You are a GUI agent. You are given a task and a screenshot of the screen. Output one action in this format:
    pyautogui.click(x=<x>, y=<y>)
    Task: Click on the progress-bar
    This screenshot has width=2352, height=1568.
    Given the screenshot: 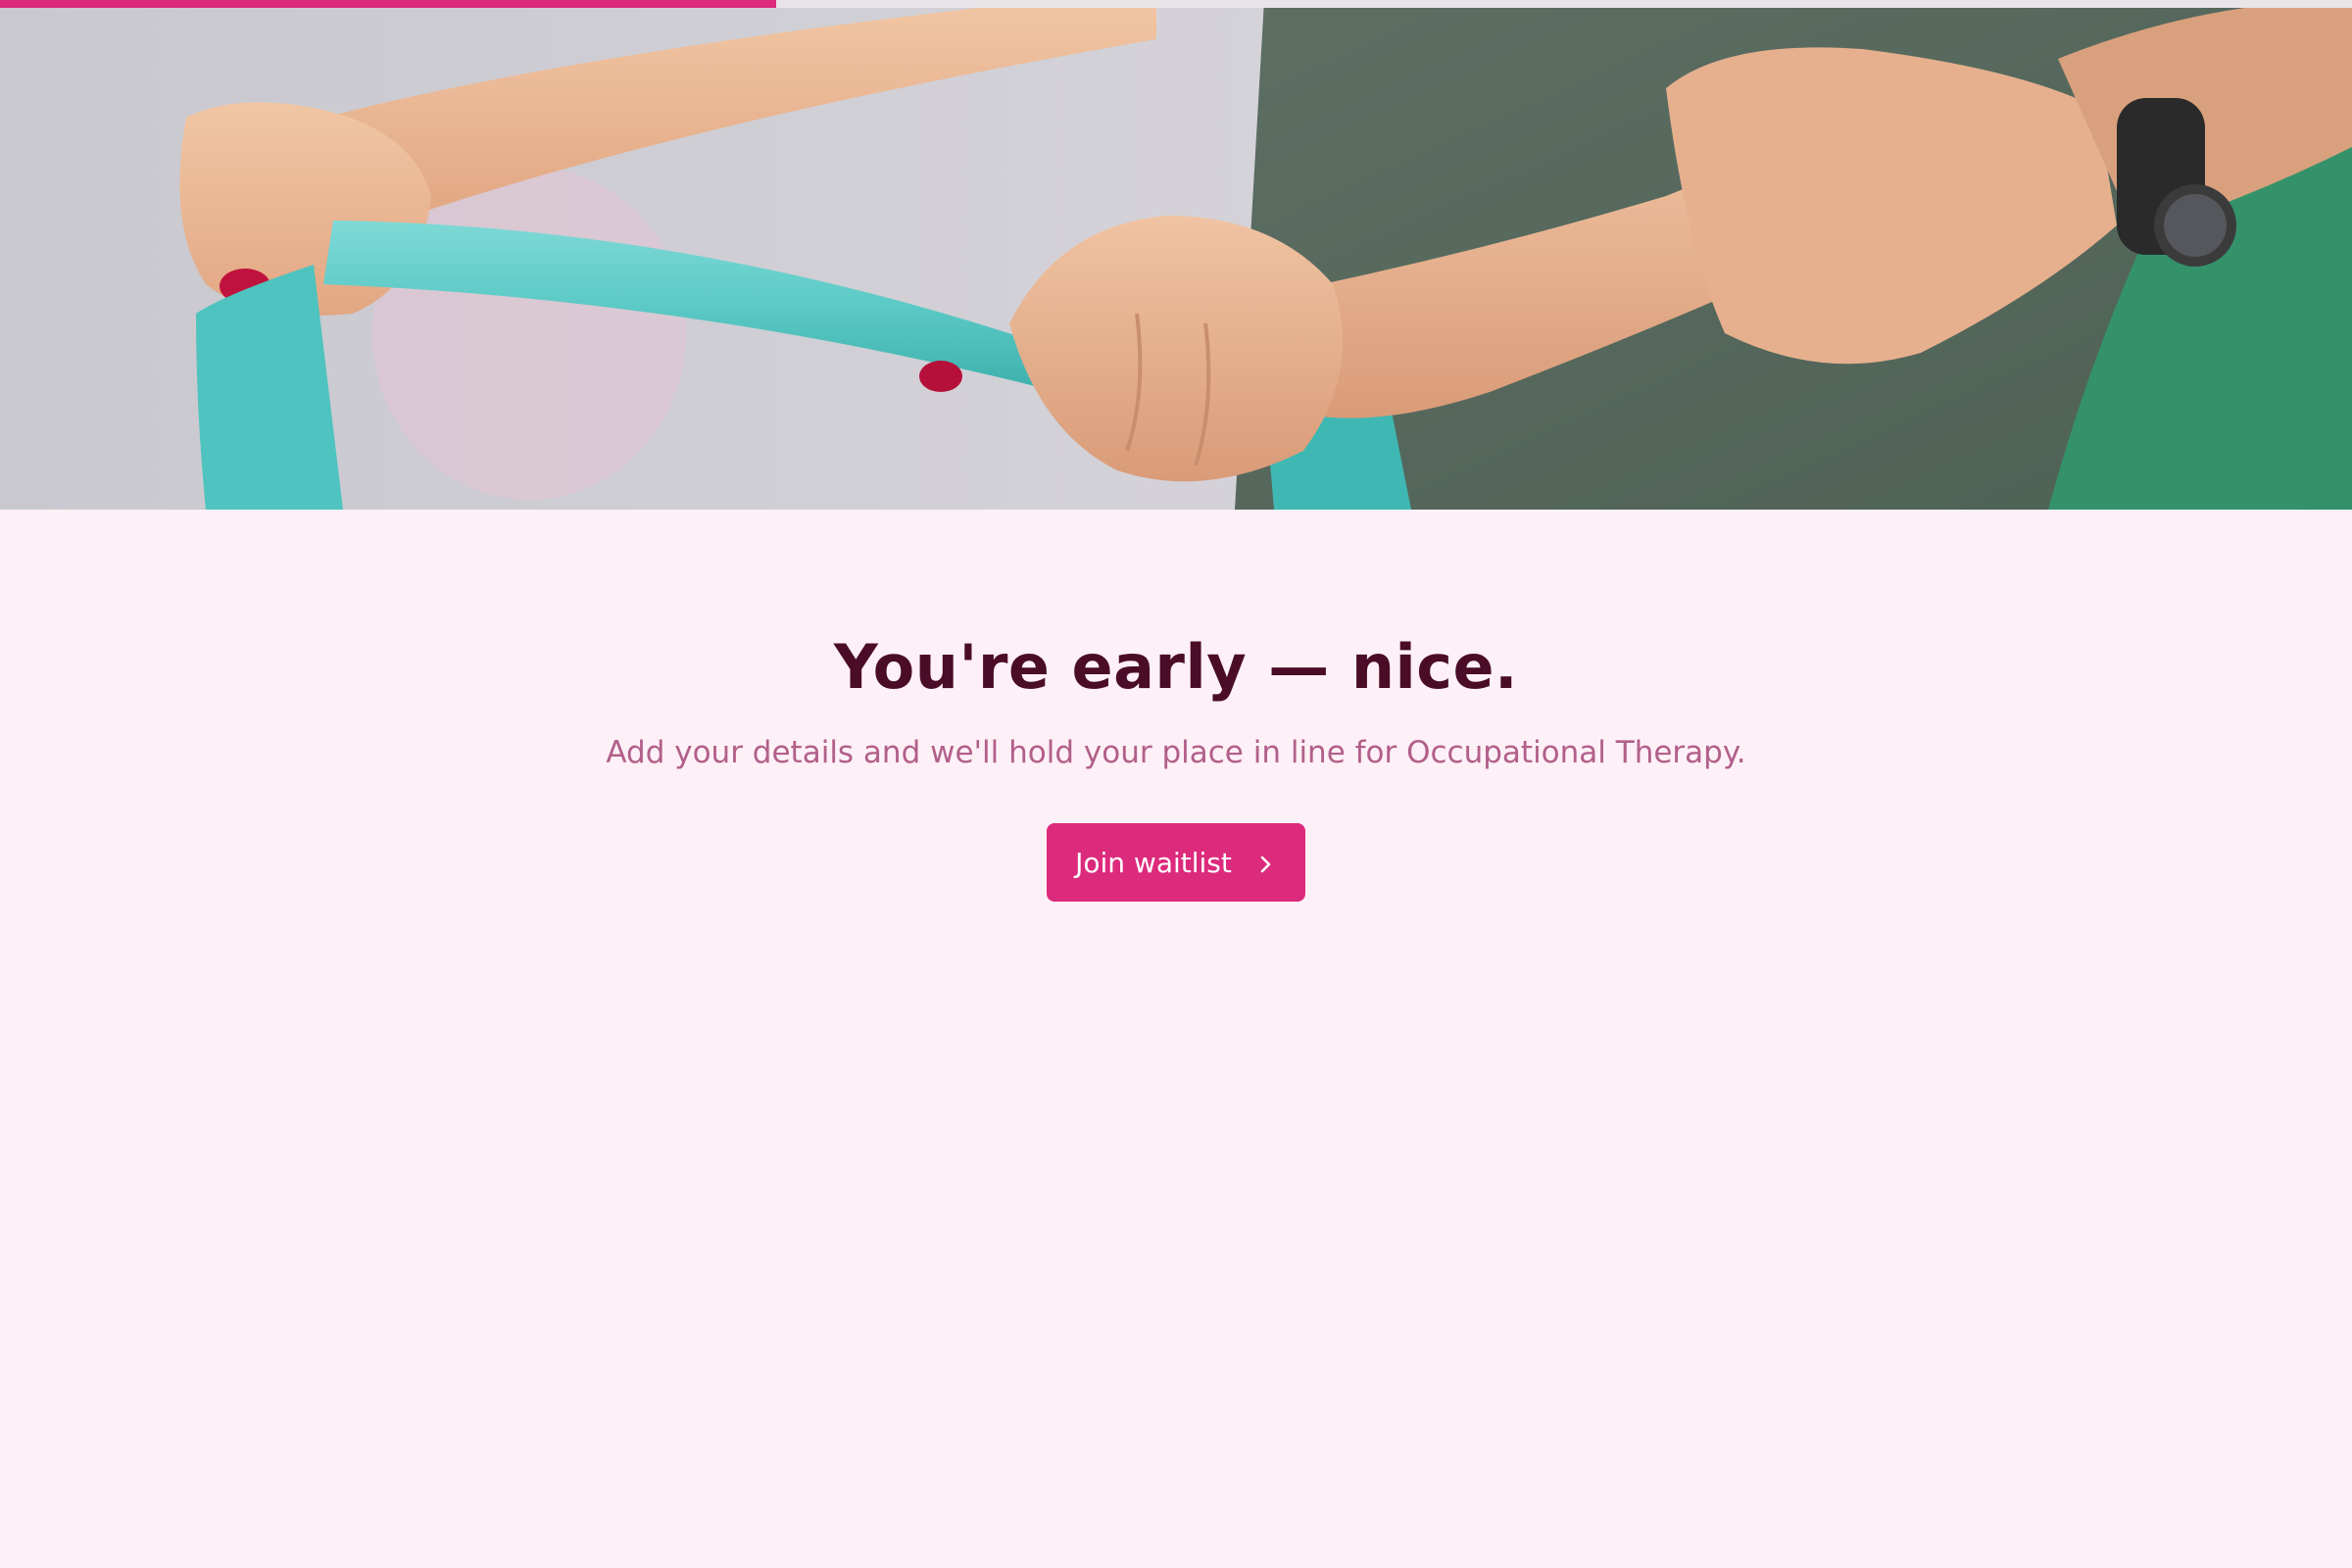 What is the action you would take?
    pyautogui.click(x=1176, y=4)
    